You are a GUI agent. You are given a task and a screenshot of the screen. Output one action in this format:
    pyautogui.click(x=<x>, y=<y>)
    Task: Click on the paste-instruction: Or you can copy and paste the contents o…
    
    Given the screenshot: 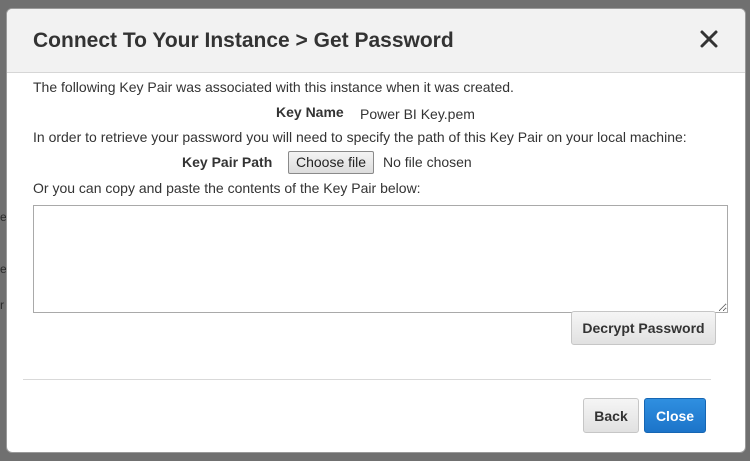 What is the action you would take?
    pyautogui.click(x=227, y=188)
    